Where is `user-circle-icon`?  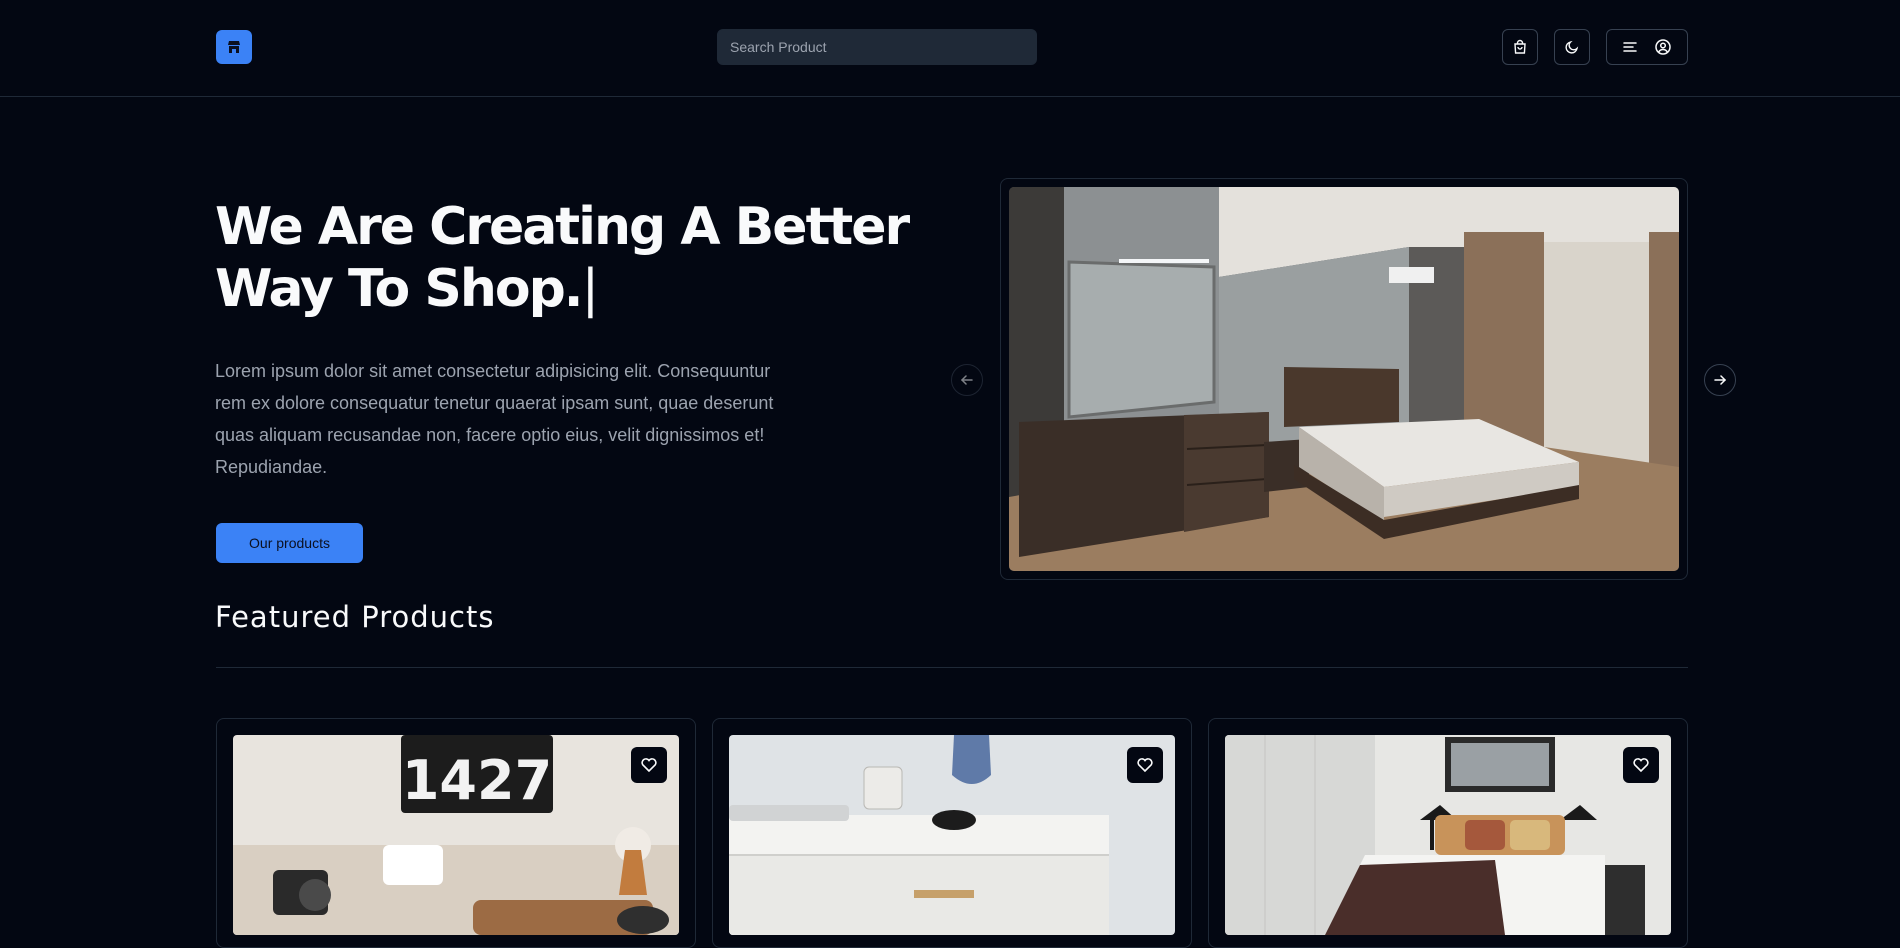 user-circle-icon is located at coordinates (1663, 47).